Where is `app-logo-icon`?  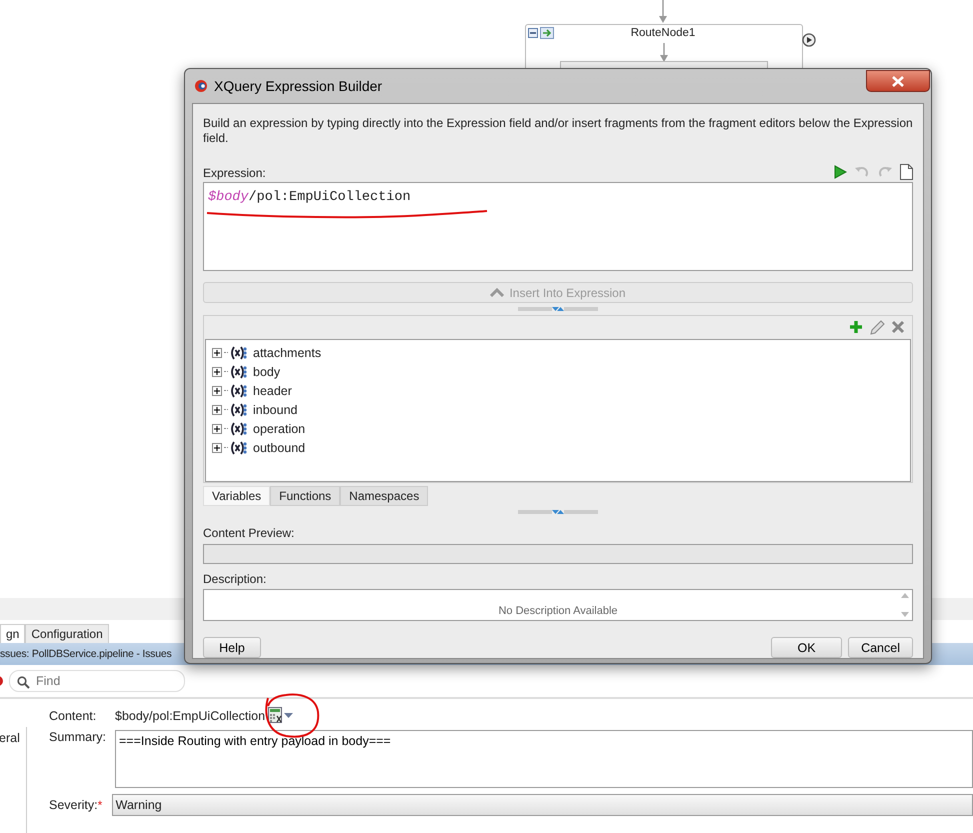
app-logo-icon is located at coordinates (201, 86).